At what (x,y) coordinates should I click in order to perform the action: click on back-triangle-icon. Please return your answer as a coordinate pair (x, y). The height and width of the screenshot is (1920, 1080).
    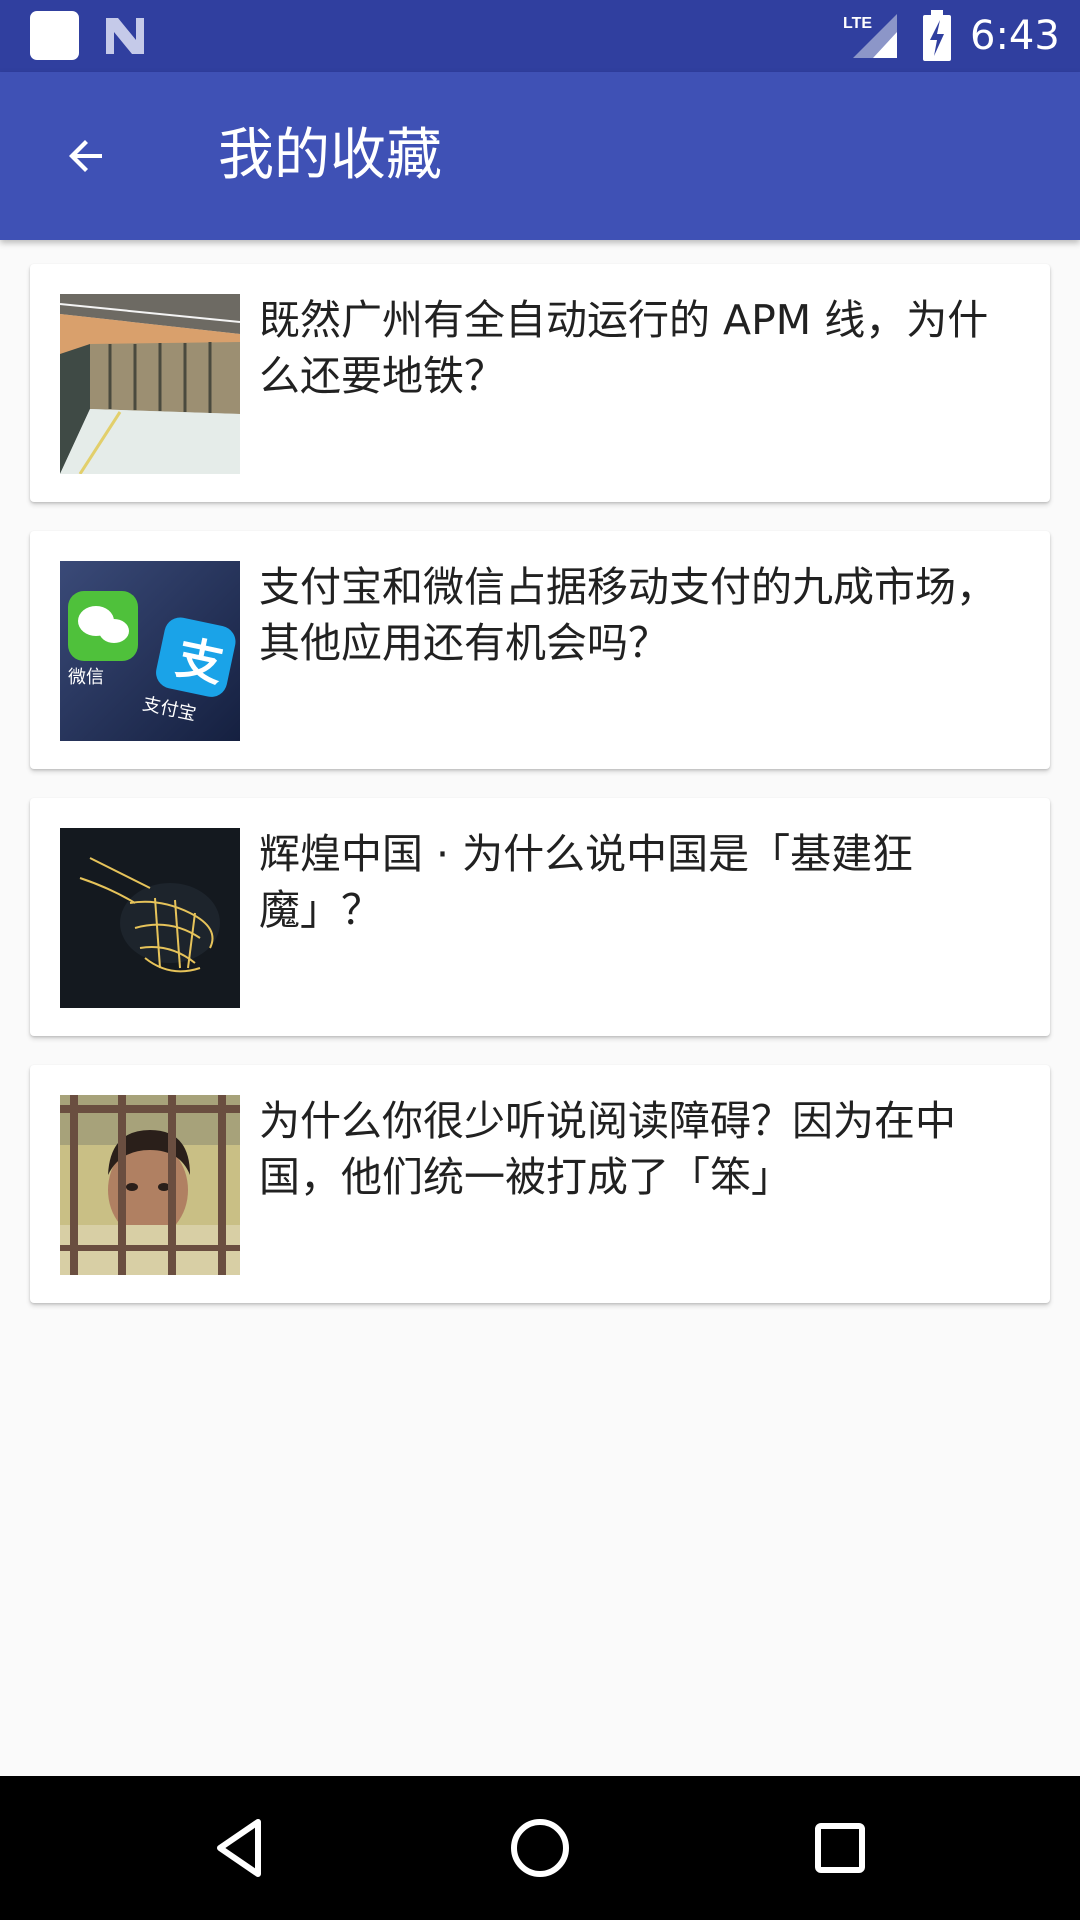
    Looking at the image, I should click on (239, 1848).